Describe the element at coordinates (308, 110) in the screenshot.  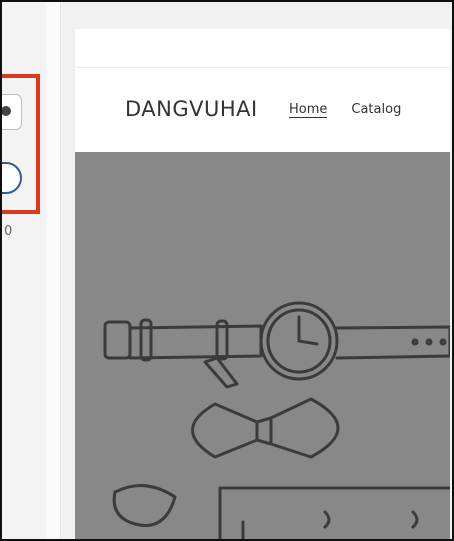
I see `nav-home: Home` at that location.